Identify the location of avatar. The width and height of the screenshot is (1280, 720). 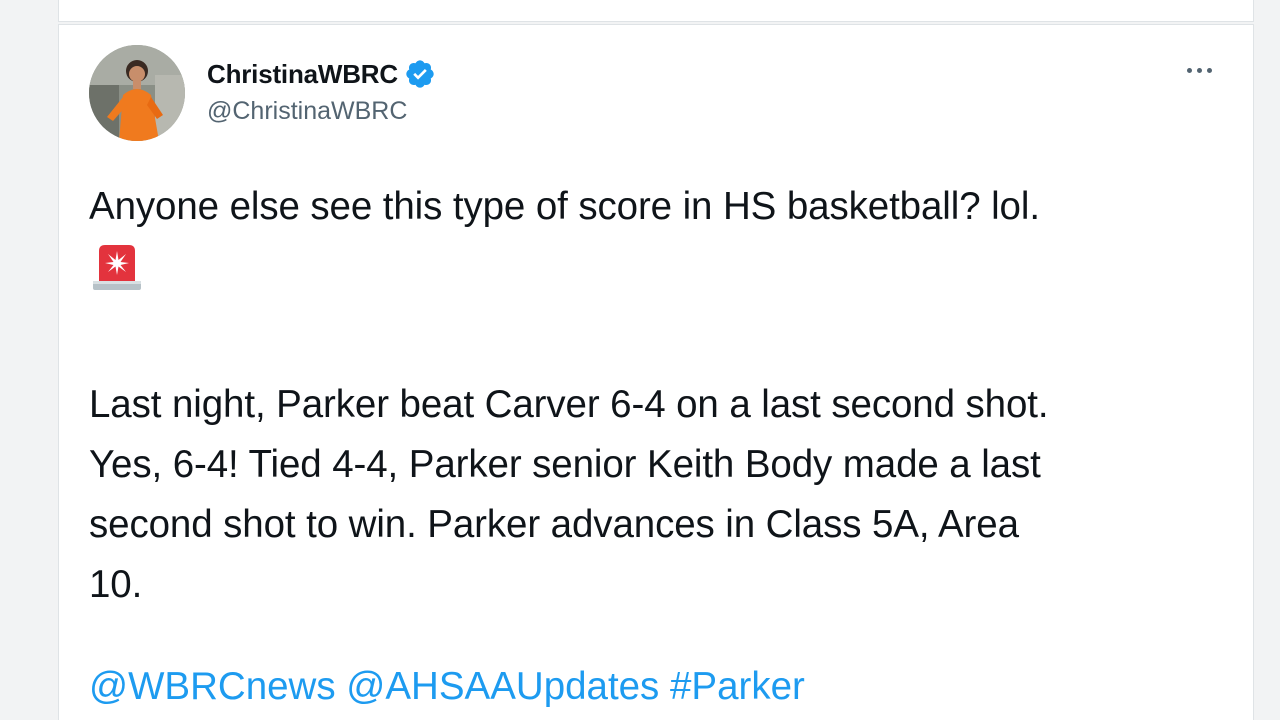
(137, 93).